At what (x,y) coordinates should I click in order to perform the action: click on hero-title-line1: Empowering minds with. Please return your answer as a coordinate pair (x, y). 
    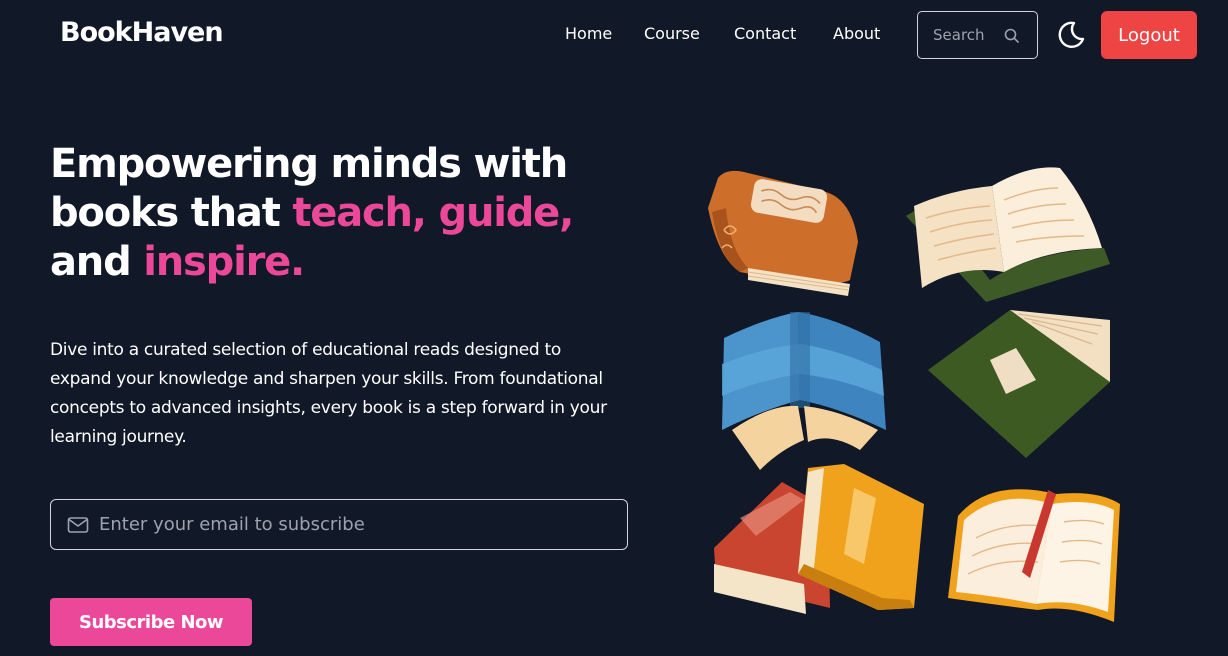
    Looking at the image, I should click on (309, 164).